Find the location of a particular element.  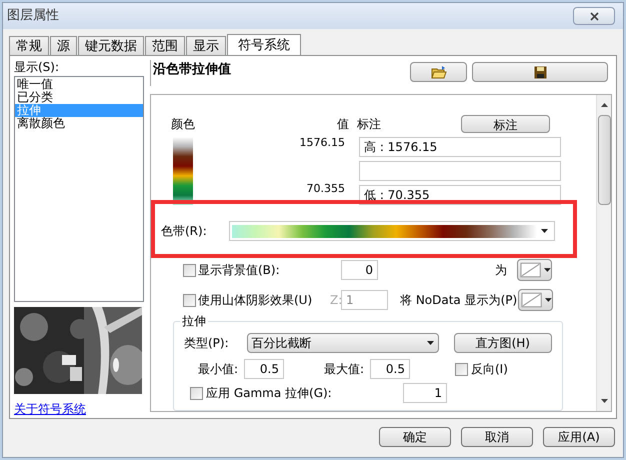

label-field: 高 : 1576.15 is located at coordinates (460, 147).